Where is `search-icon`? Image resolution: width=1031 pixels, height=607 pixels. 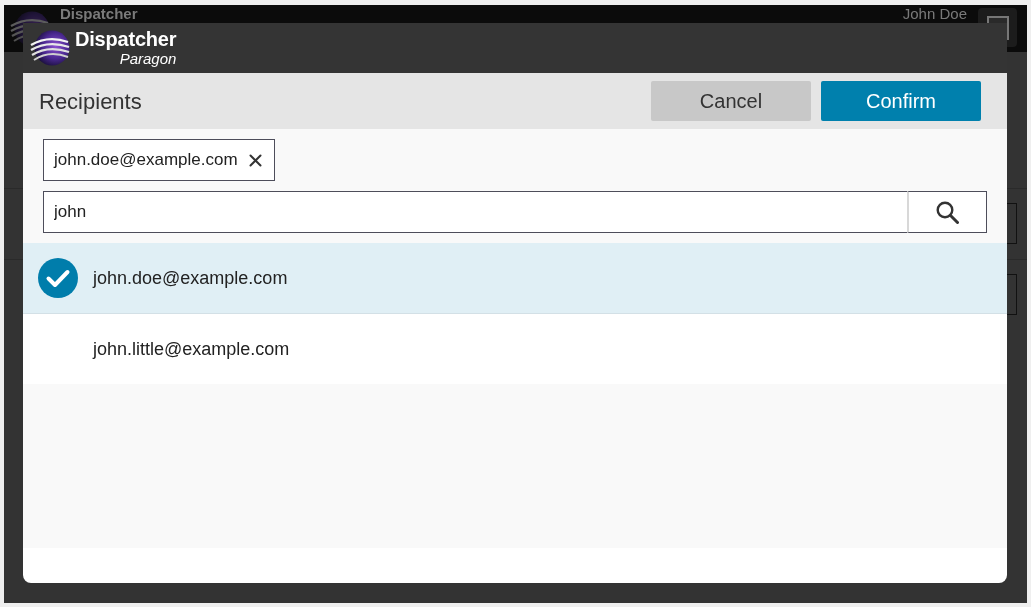 search-icon is located at coordinates (947, 212).